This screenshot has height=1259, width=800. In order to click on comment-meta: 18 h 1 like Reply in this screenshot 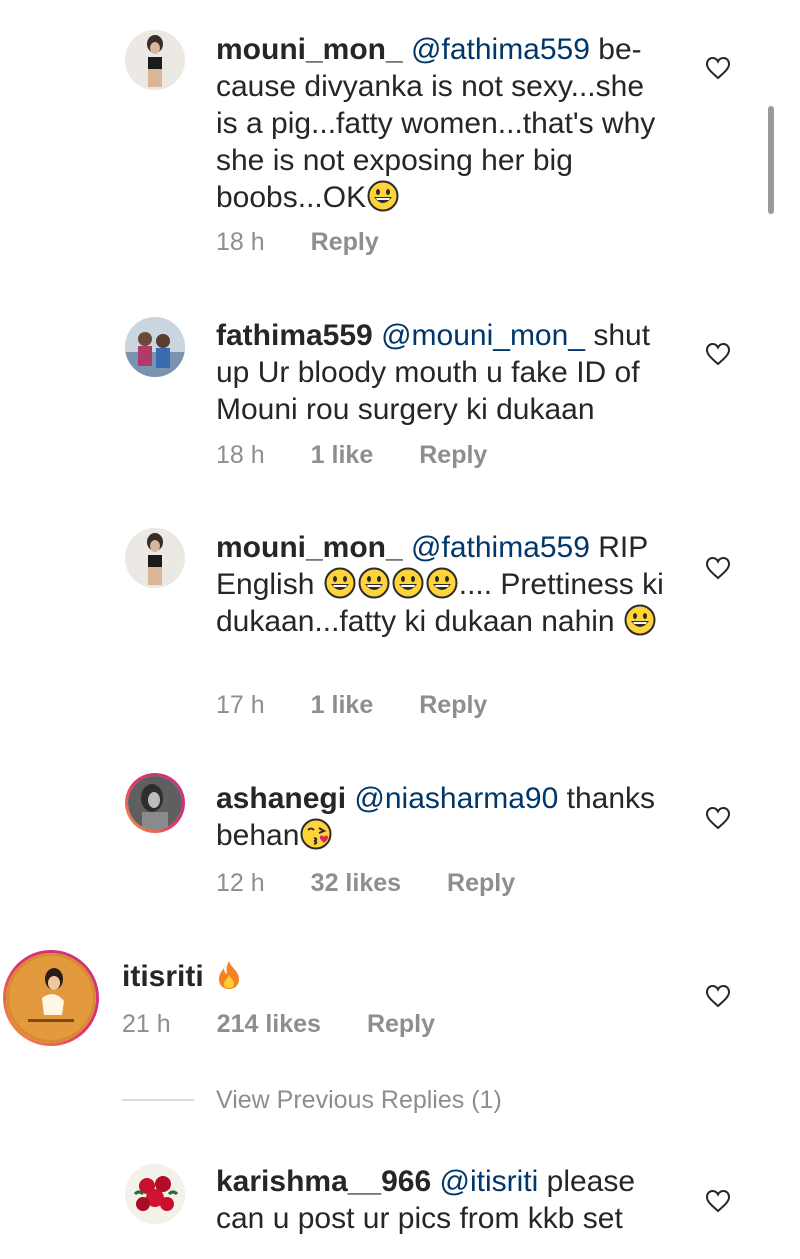, I will do `click(374, 455)`.